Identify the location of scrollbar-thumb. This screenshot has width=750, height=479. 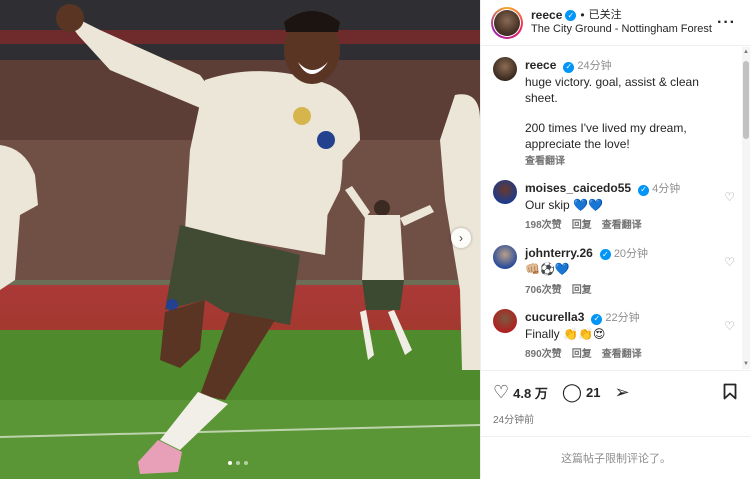
(746, 100).